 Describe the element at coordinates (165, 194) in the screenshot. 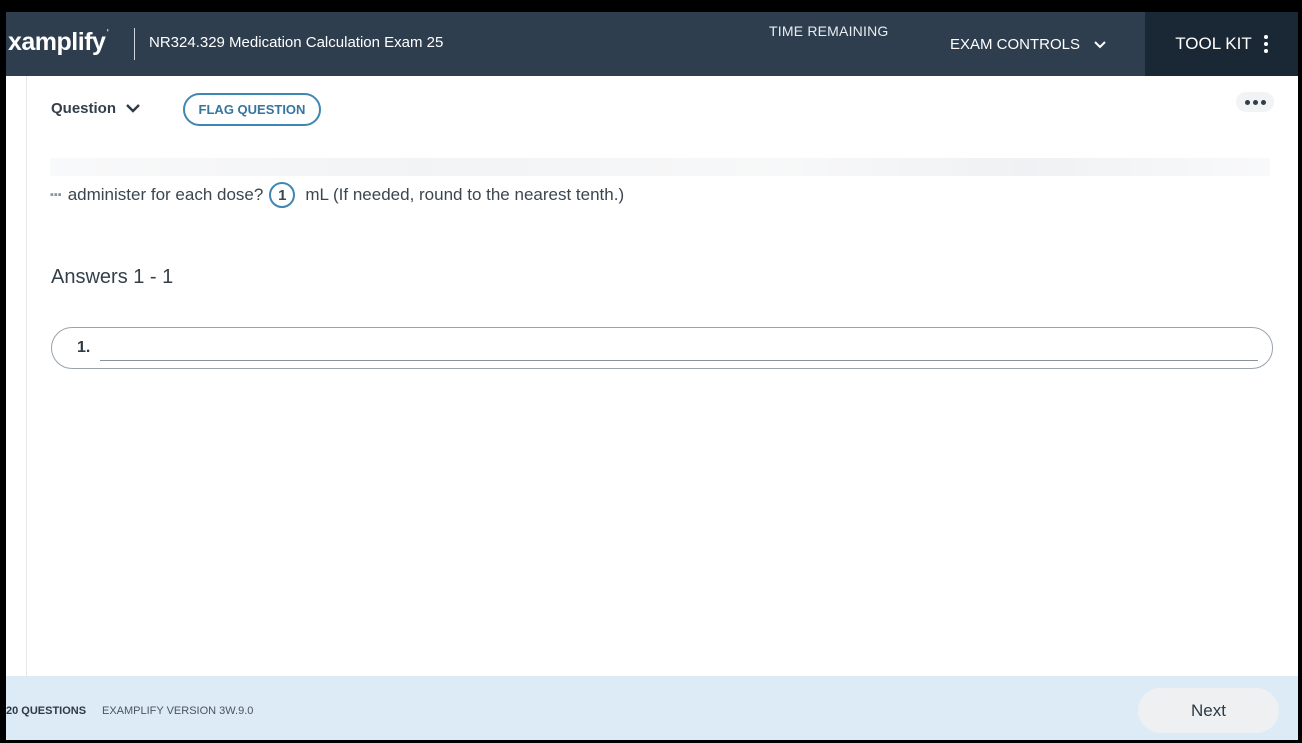

I see `question-text-before: administer for each dose?` at that location.